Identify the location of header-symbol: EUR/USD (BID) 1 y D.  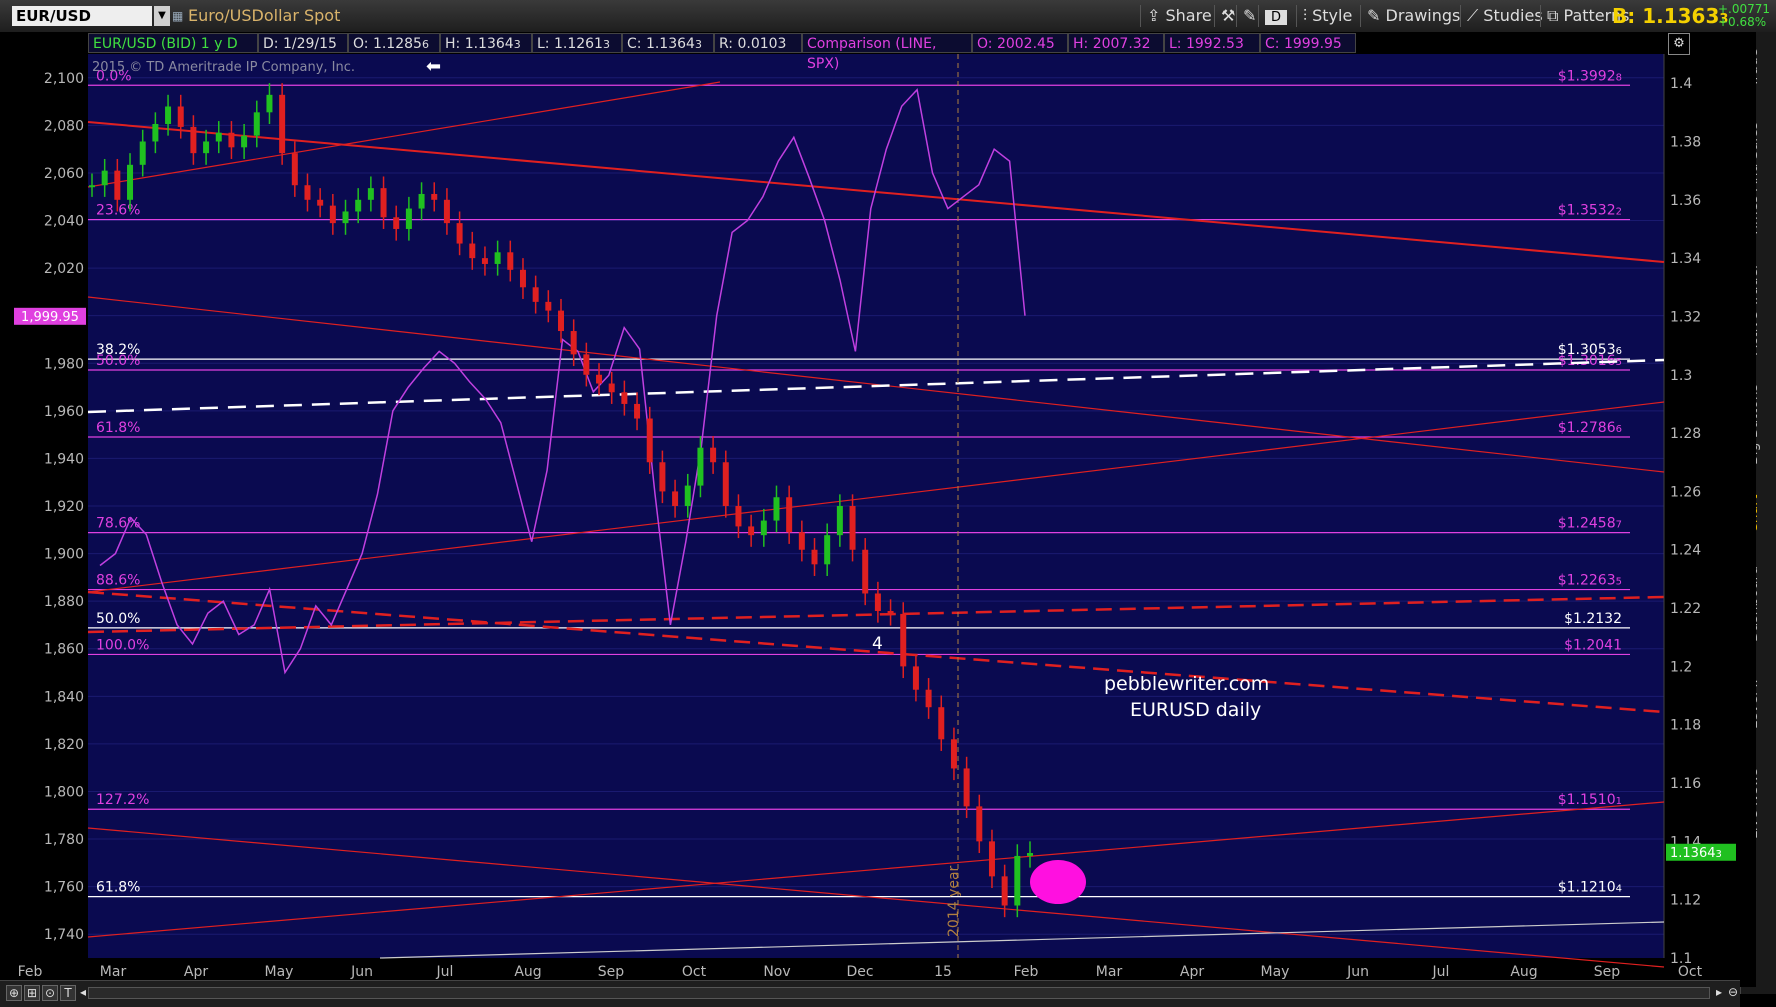
(173, 43).